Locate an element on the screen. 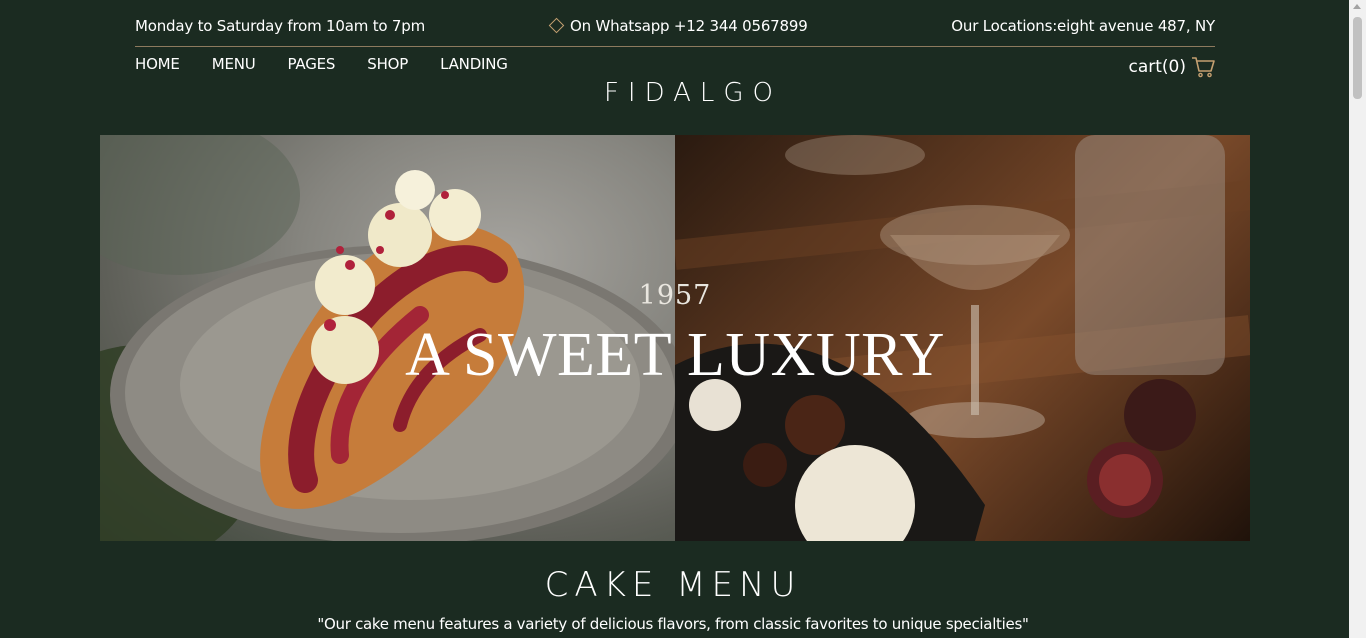 This screenshot has width=1366, height=638. diamond-icon is located at coordinates (556, 25).